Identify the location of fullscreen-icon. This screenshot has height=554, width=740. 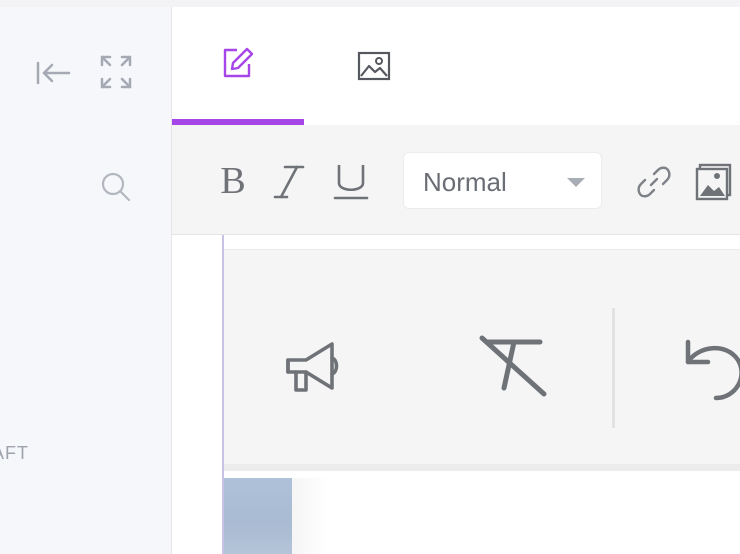
(116, 72).